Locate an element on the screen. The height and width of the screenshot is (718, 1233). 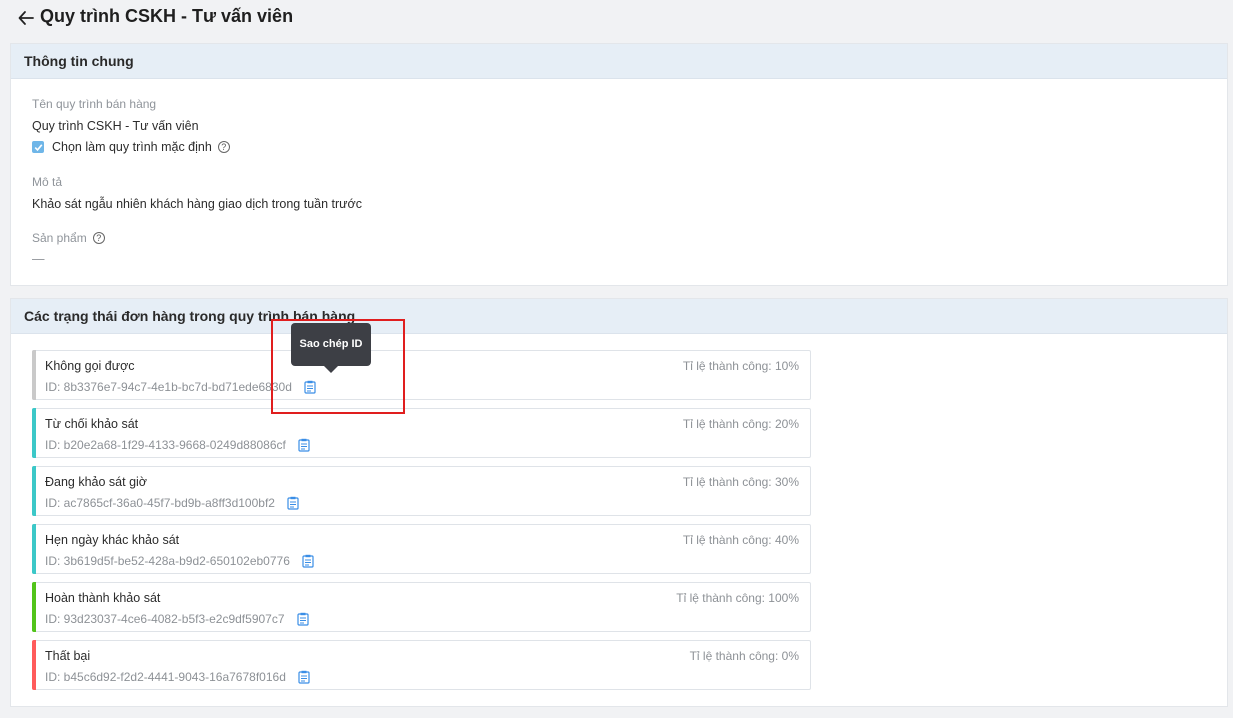
product-value: — is located at coordinates (38, 259).